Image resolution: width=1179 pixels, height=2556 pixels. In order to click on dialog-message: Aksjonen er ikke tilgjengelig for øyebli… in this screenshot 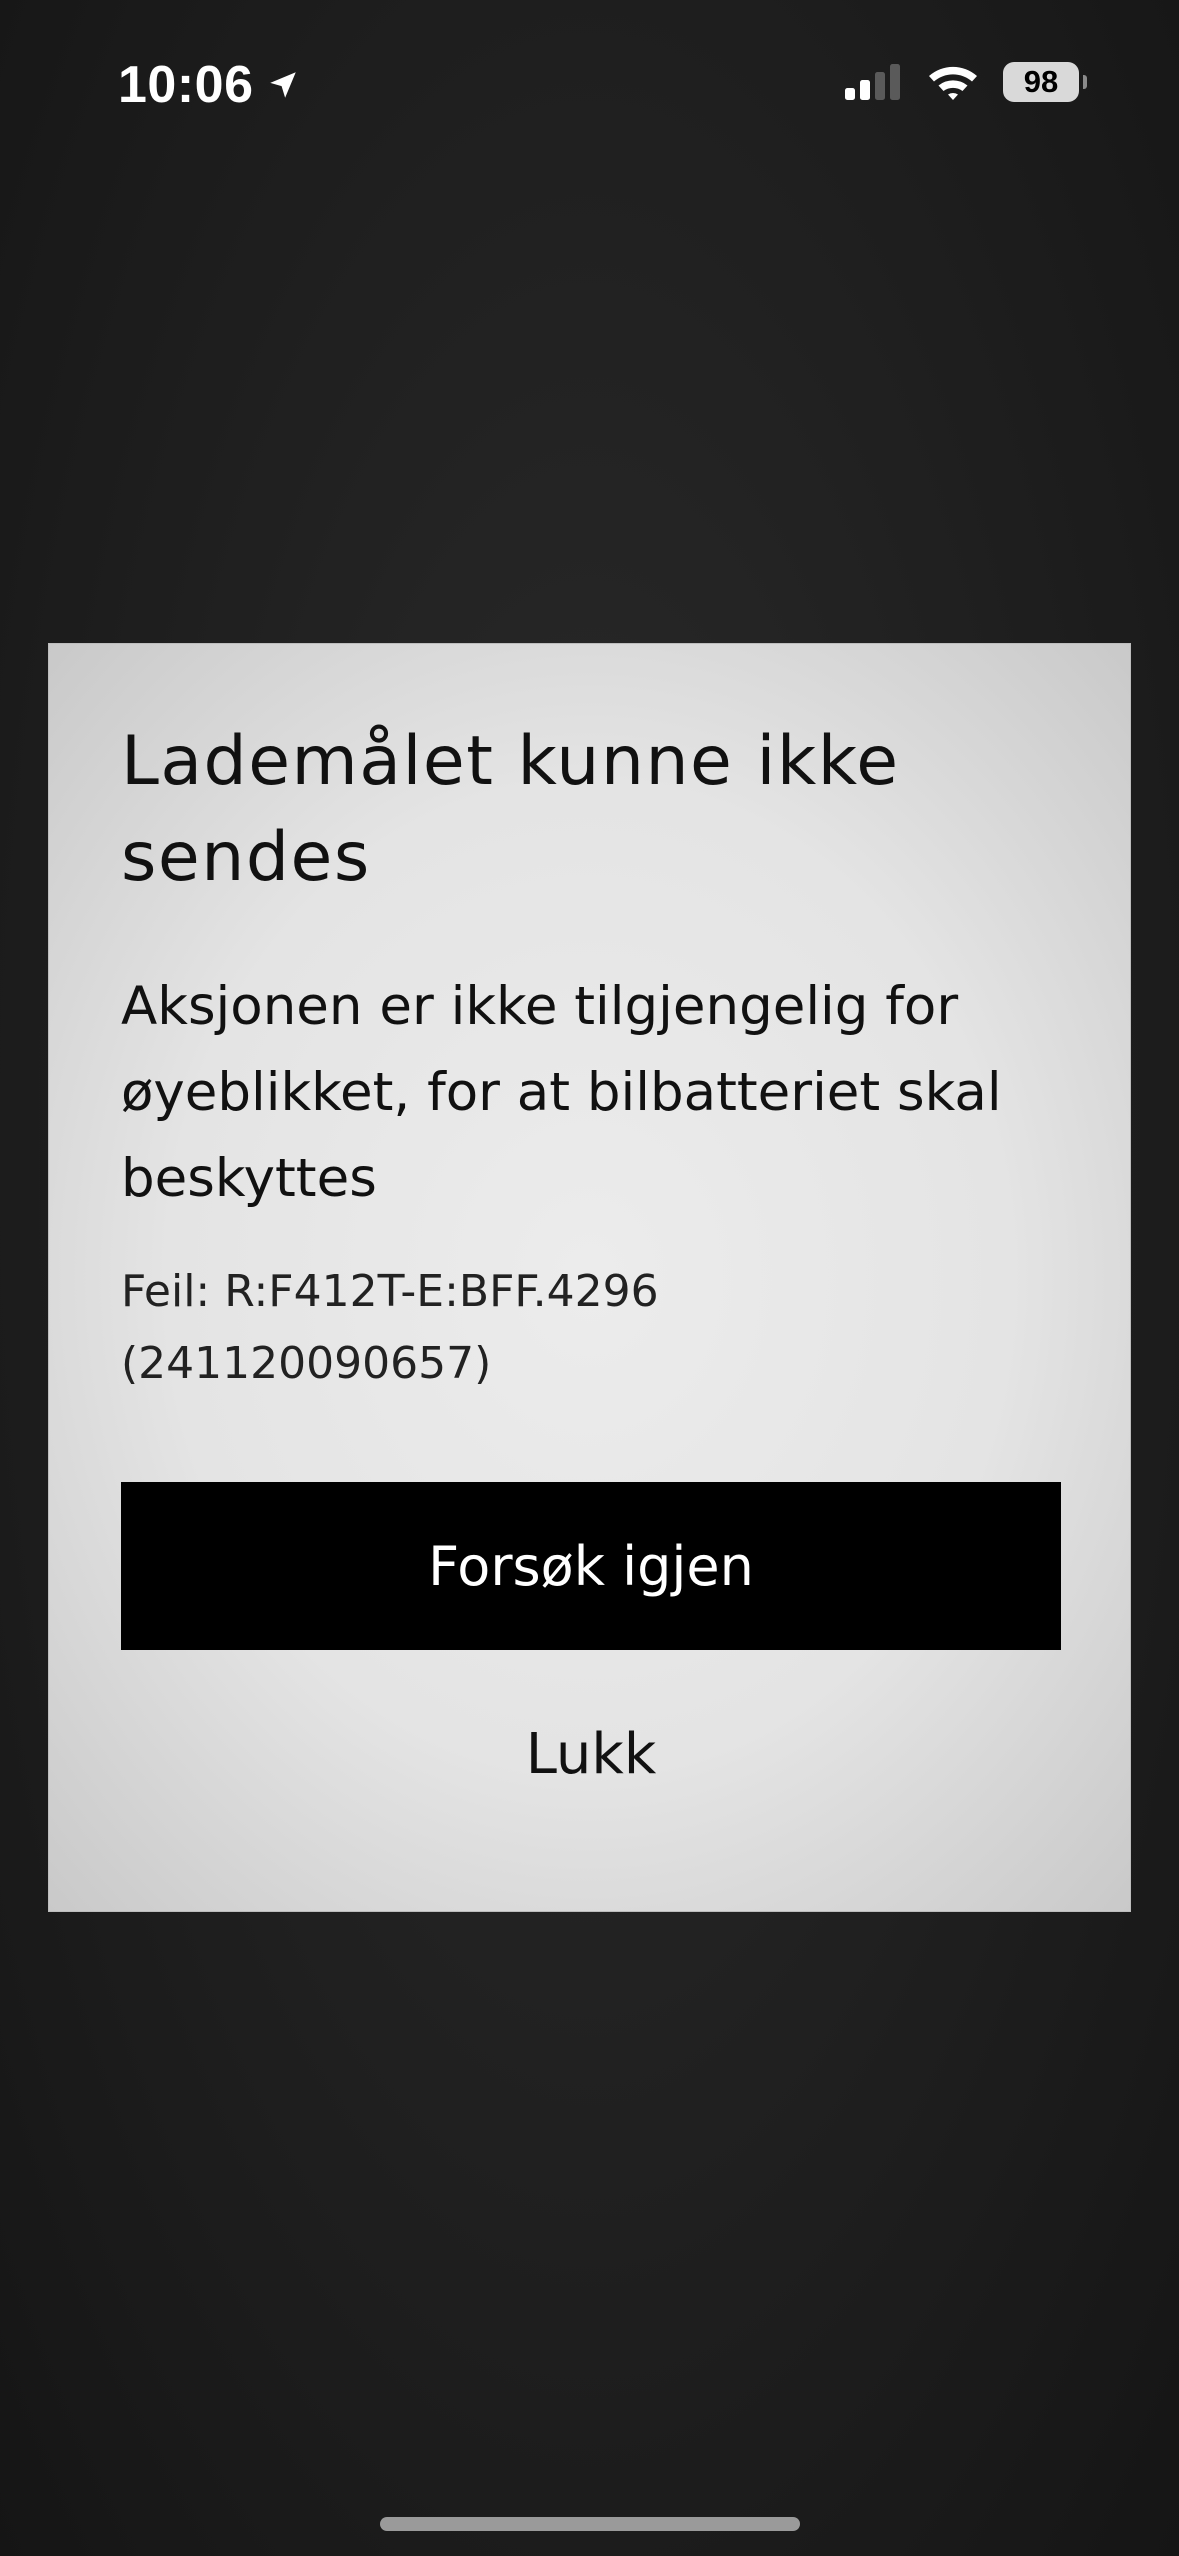, I will do `click(561, 1092)`.